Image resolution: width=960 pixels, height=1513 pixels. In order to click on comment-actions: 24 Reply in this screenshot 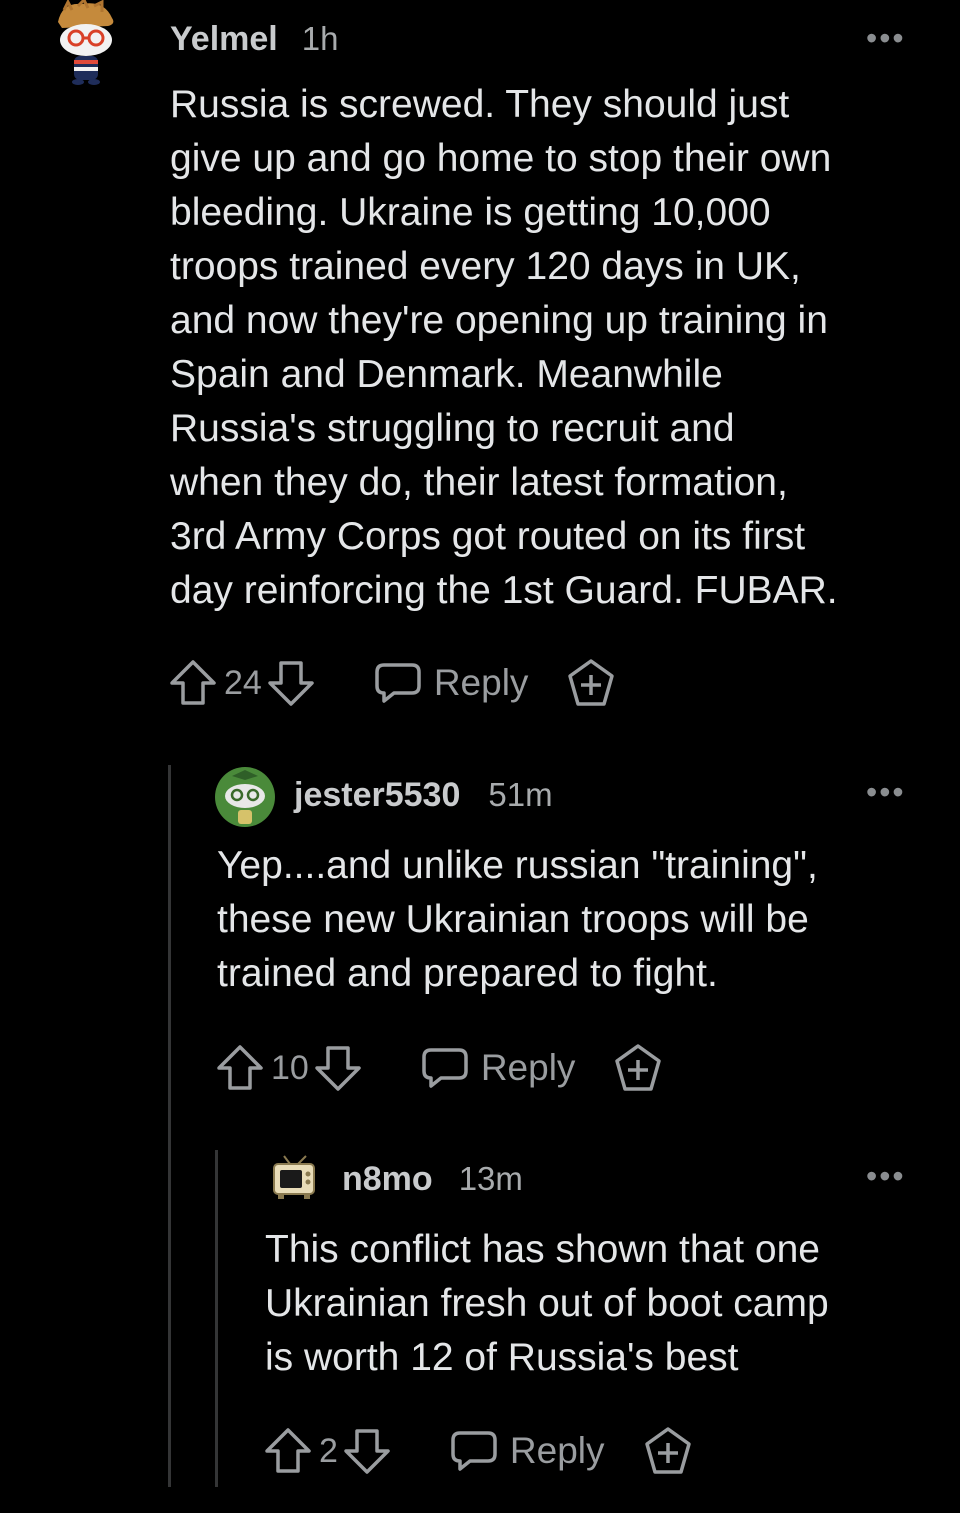, I will do `click(392, 683)`.